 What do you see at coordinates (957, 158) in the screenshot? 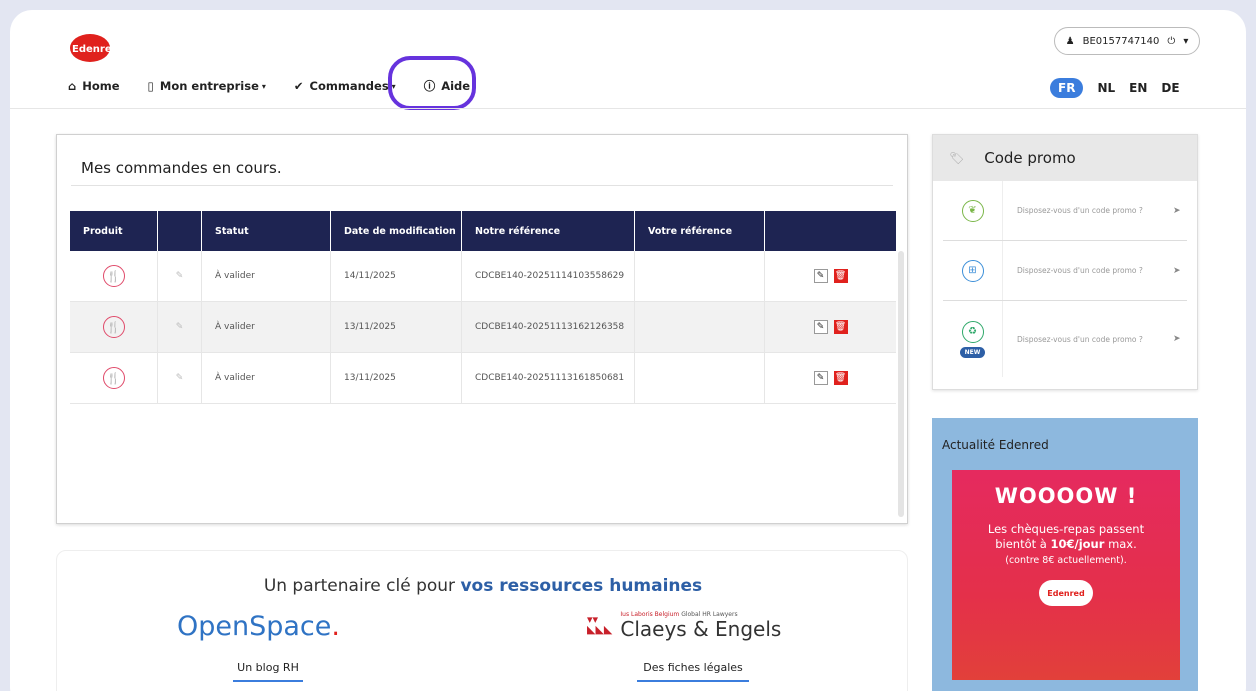
I see `tag-icon: 🏷` at bounding box center [957, 158].